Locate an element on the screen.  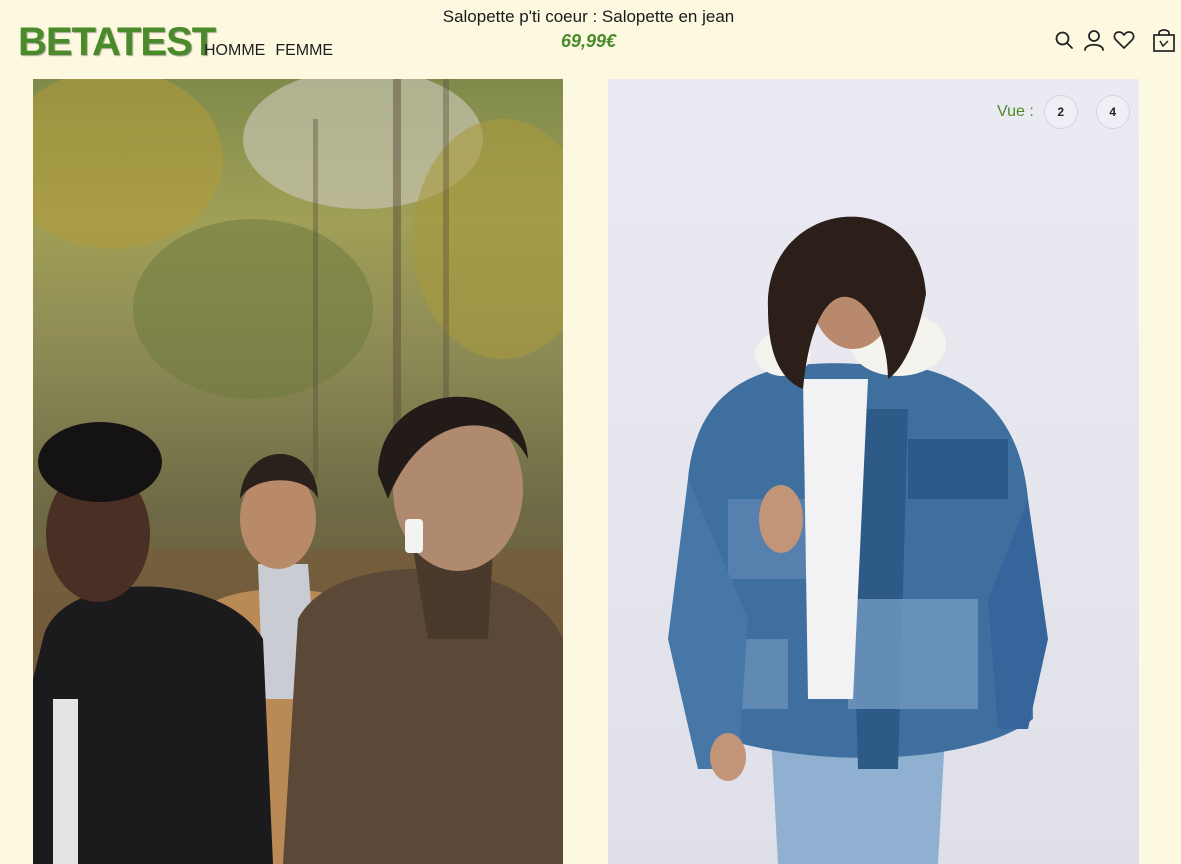
shopping-bag-icon is located at coordinates (1164, 40).